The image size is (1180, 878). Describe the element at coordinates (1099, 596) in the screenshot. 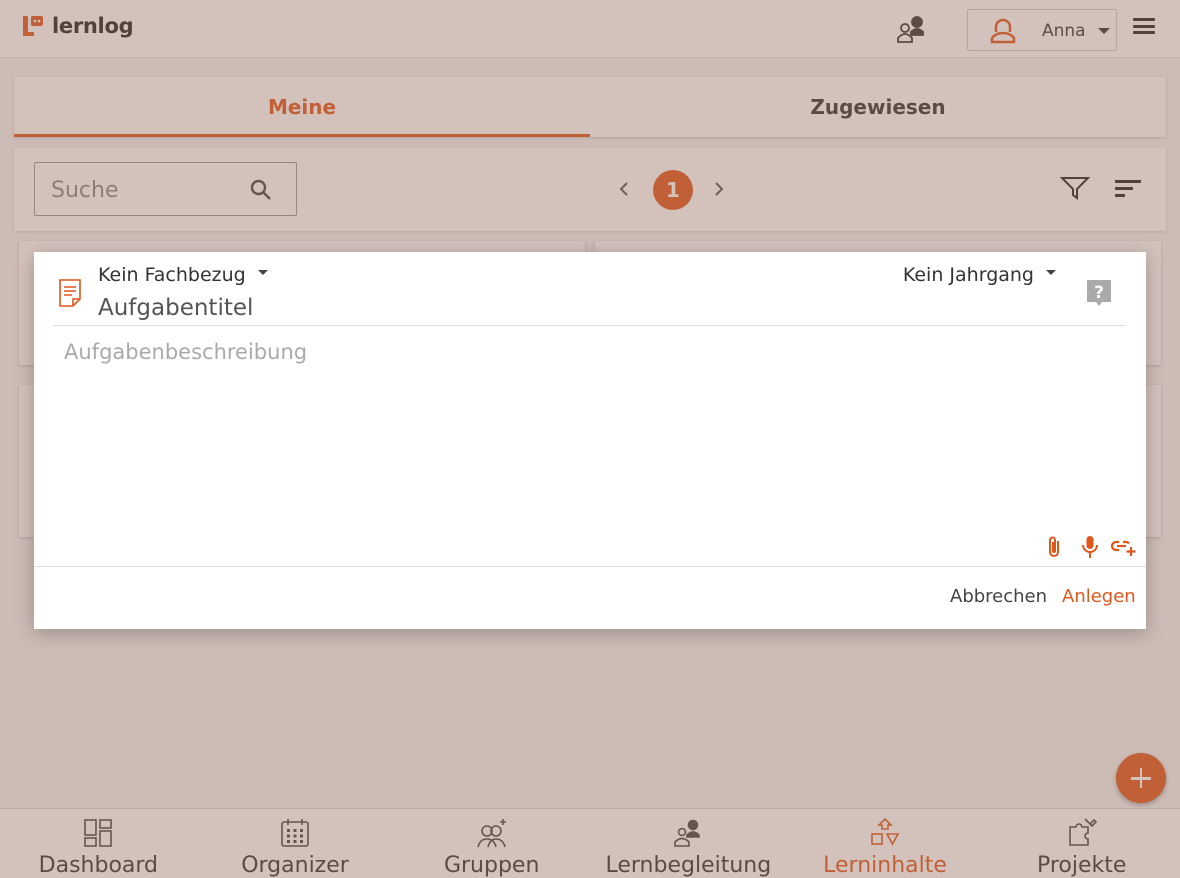

I see `create-button: Anlegen` at that location.